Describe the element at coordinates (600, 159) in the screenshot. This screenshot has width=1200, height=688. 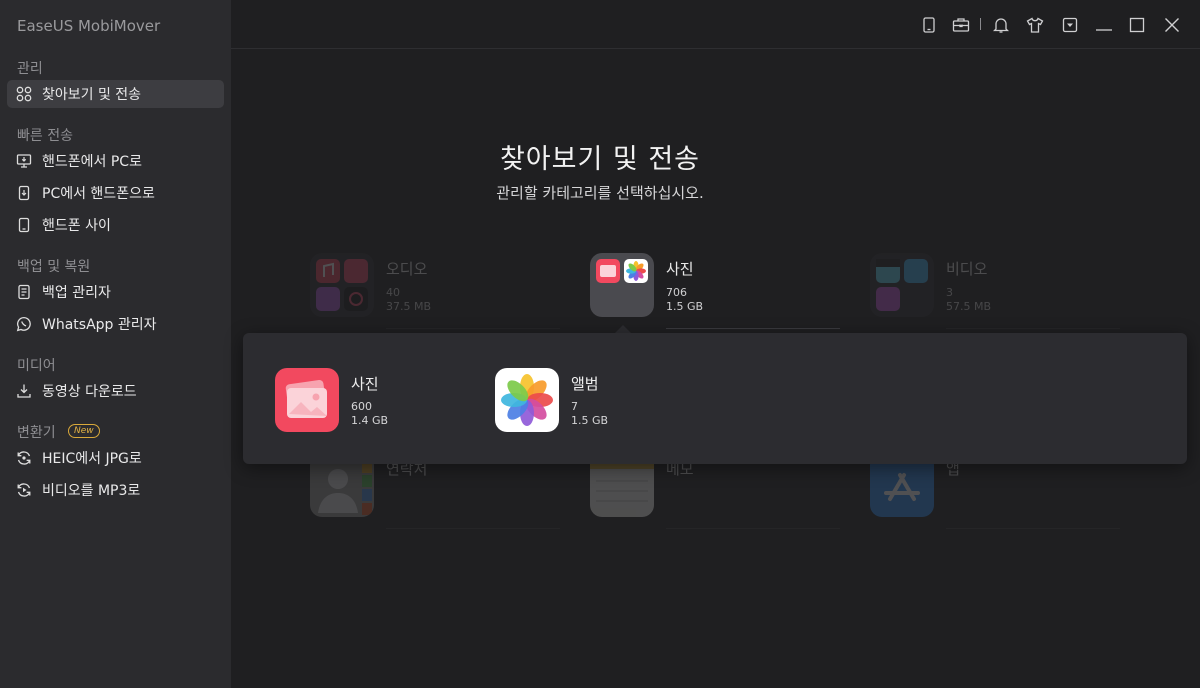
I see `page-title: 찾아보기 및 전송` at that location.